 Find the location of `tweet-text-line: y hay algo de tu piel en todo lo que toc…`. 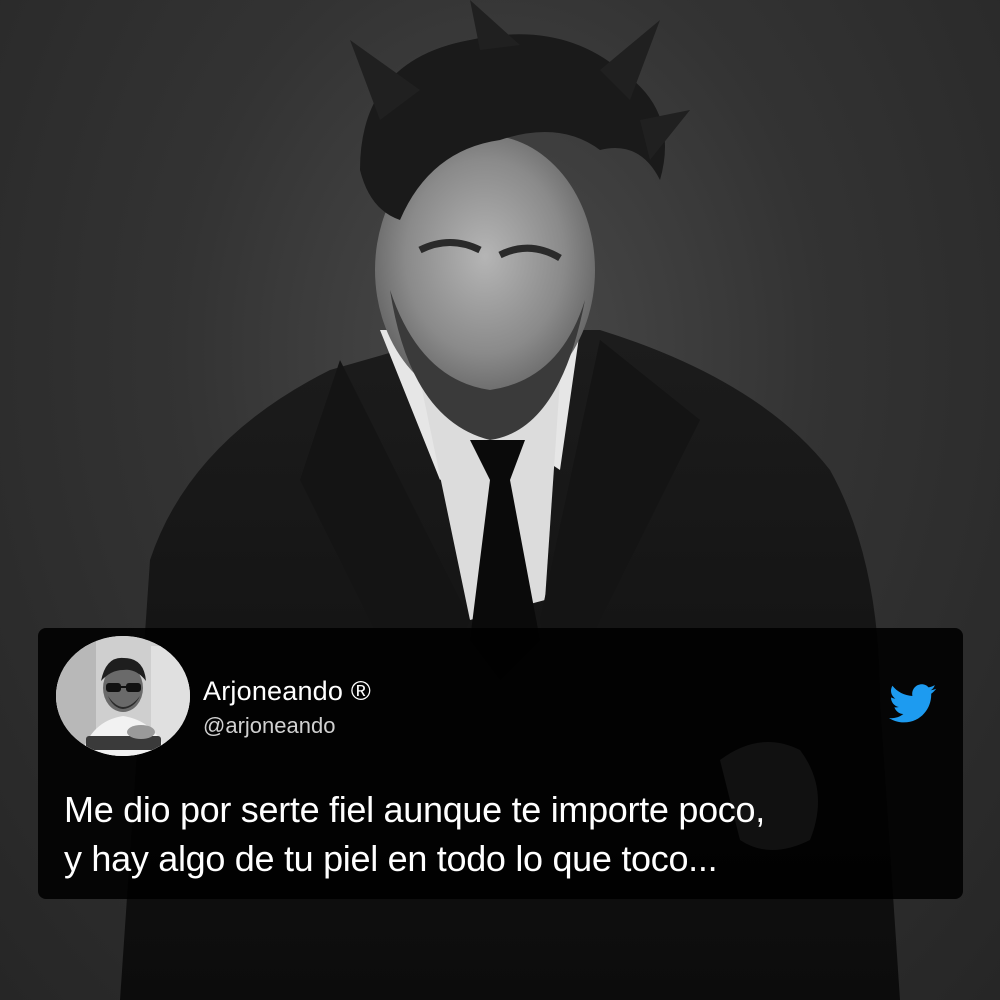

tweet-text-line: y hay algo de tu piel en todo lo que toc… is located at coordinates (391, 858).